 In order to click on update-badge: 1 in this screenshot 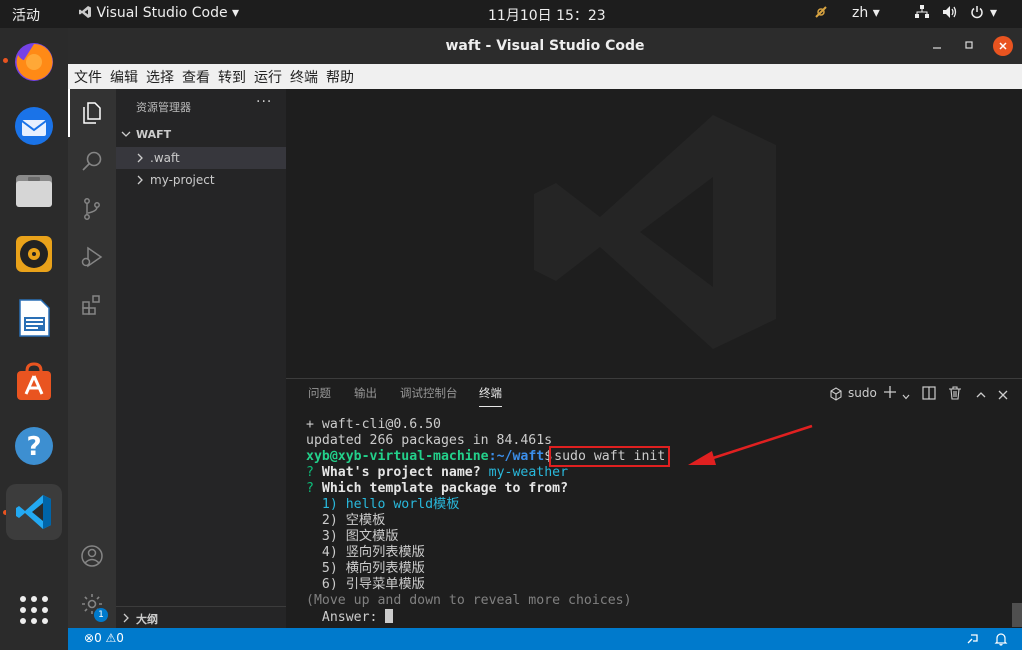, I will do `click(101, 615)`.